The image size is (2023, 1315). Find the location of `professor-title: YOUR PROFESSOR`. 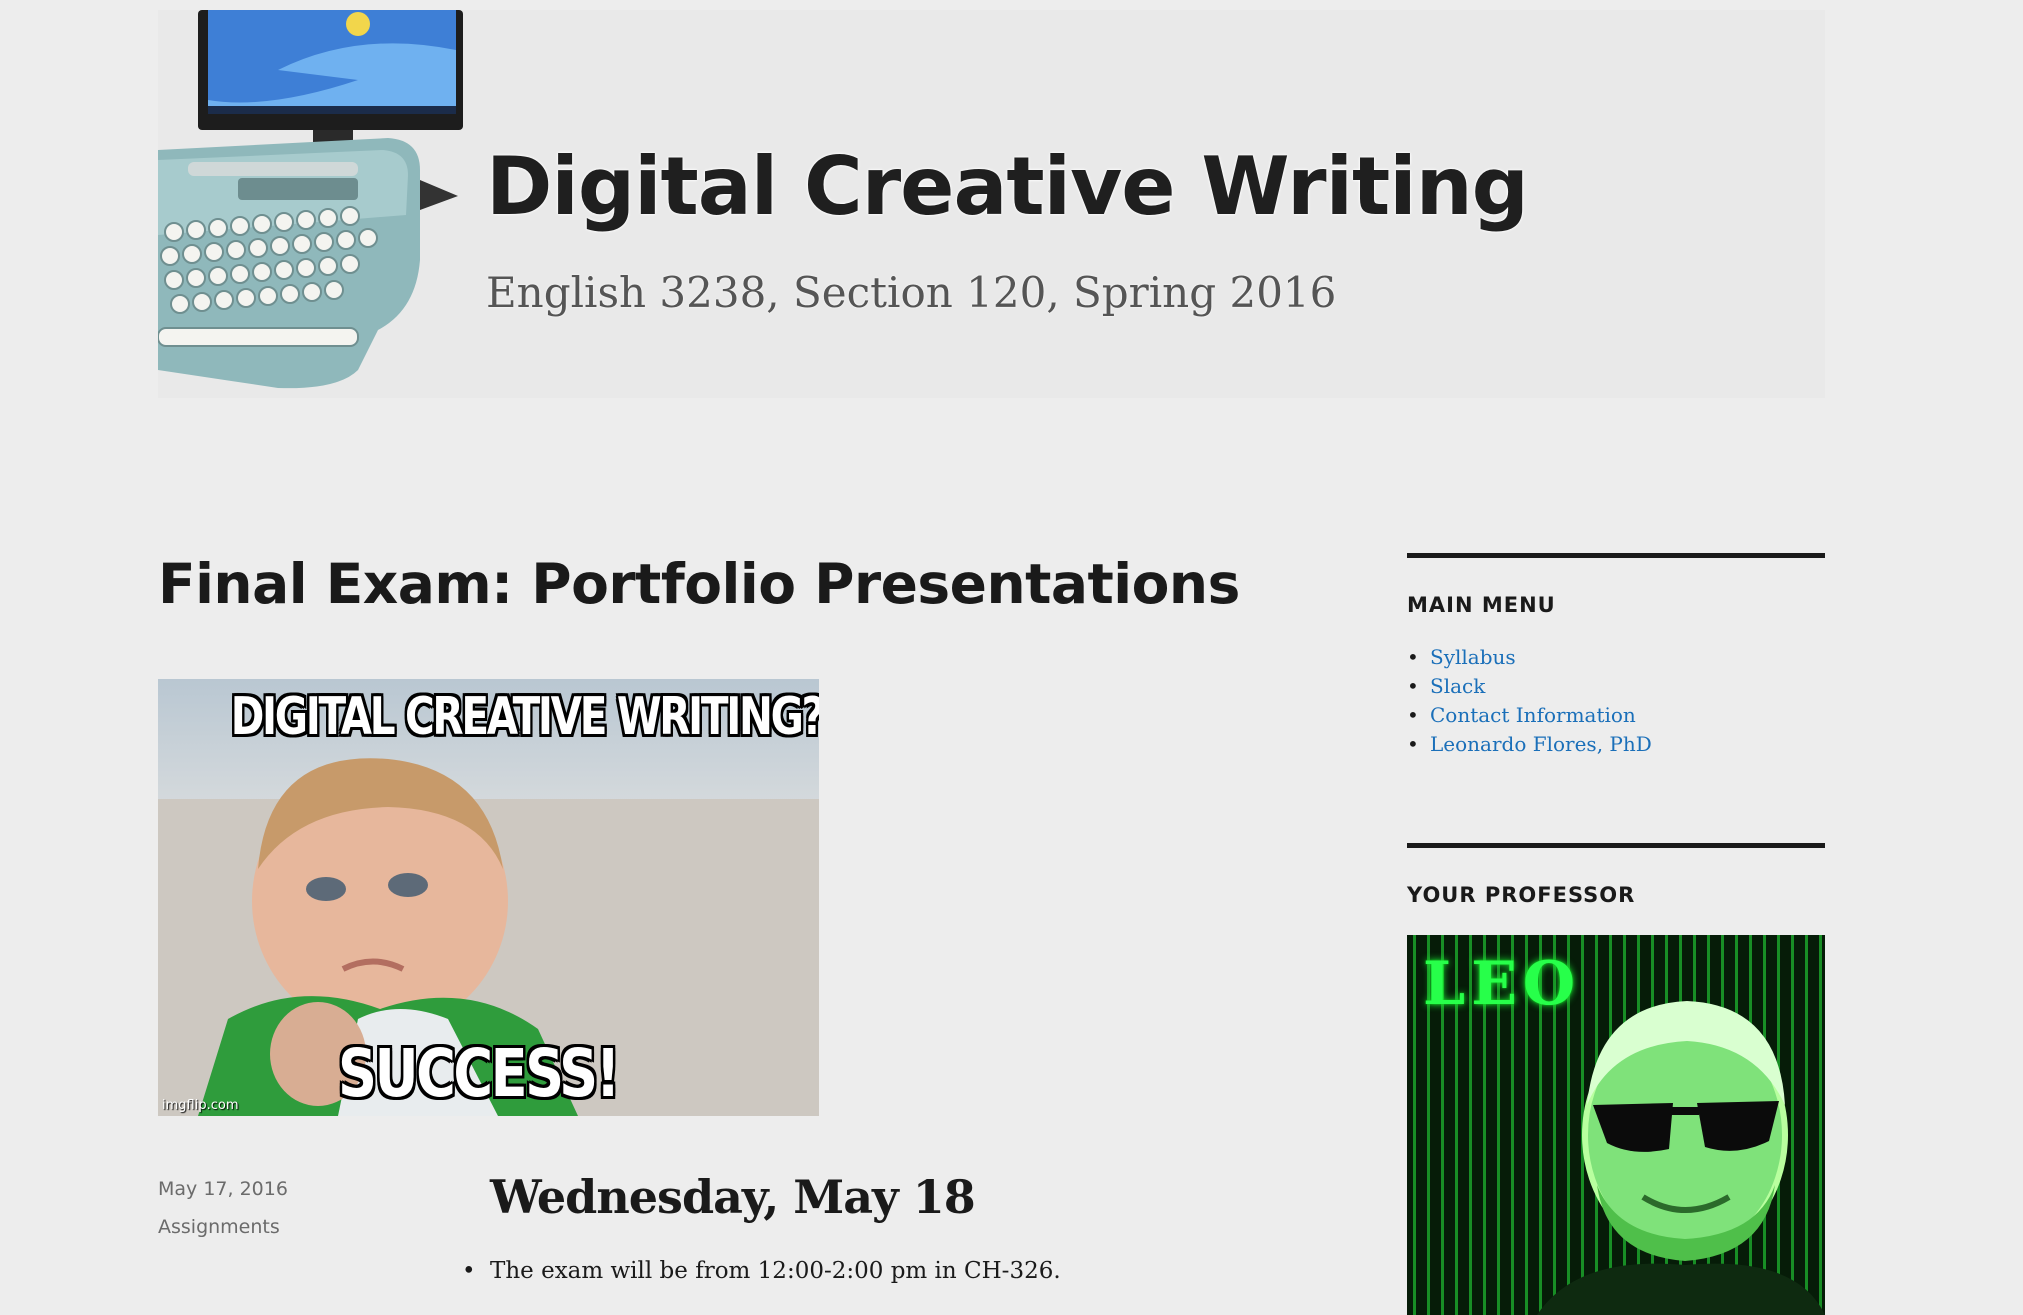

professor-title: YOUR PROFESSOR is located at coordinates (1521, 895).